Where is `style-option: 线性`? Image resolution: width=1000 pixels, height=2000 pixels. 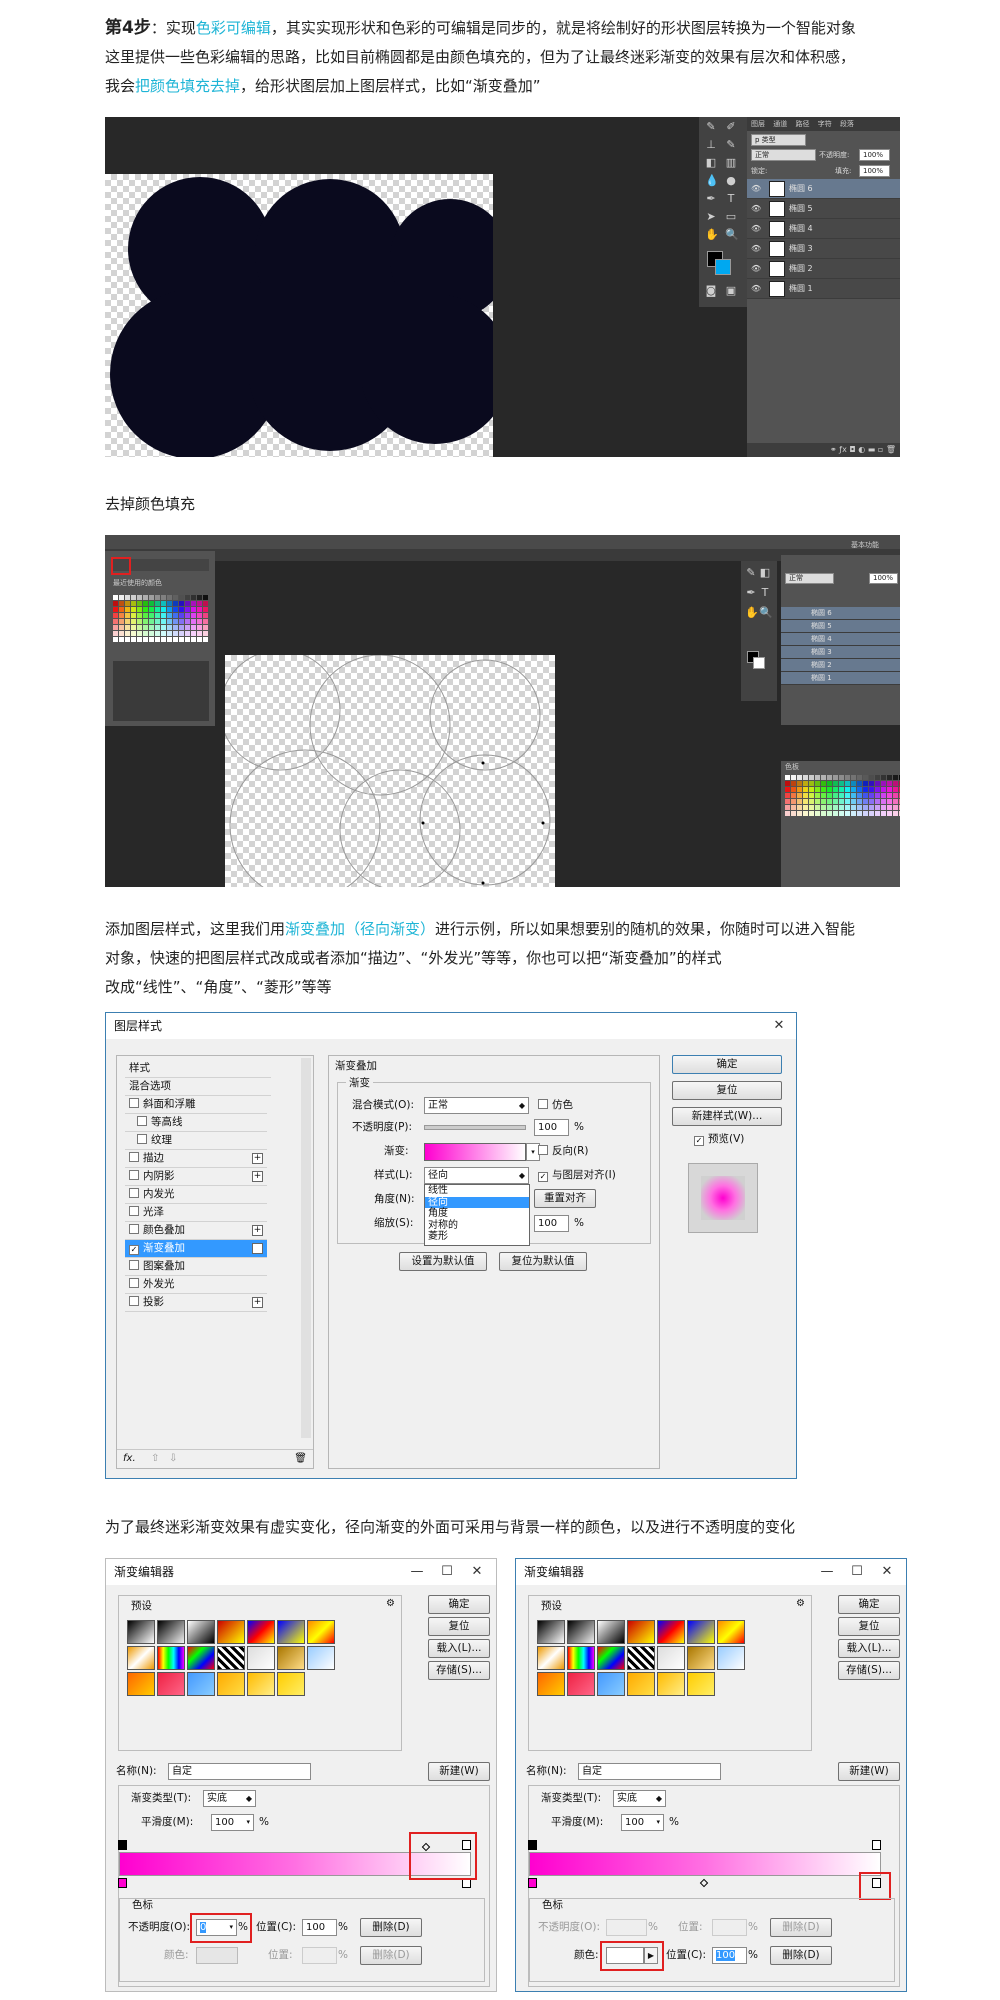 style-option: 线性 is located at coordinates (477, 1191).